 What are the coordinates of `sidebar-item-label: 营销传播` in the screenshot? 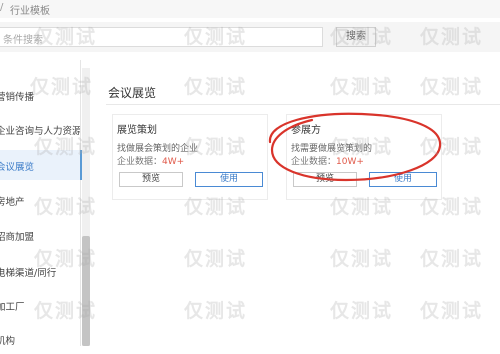 It's located at (17, 97).